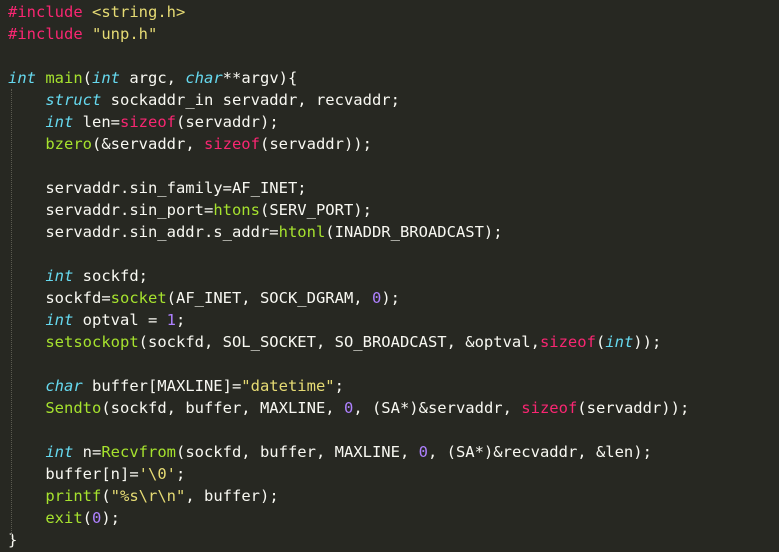 Image resolution: width=779 pixels, height=552 pixels. I want to click on code-line: }, so click(389, 540).